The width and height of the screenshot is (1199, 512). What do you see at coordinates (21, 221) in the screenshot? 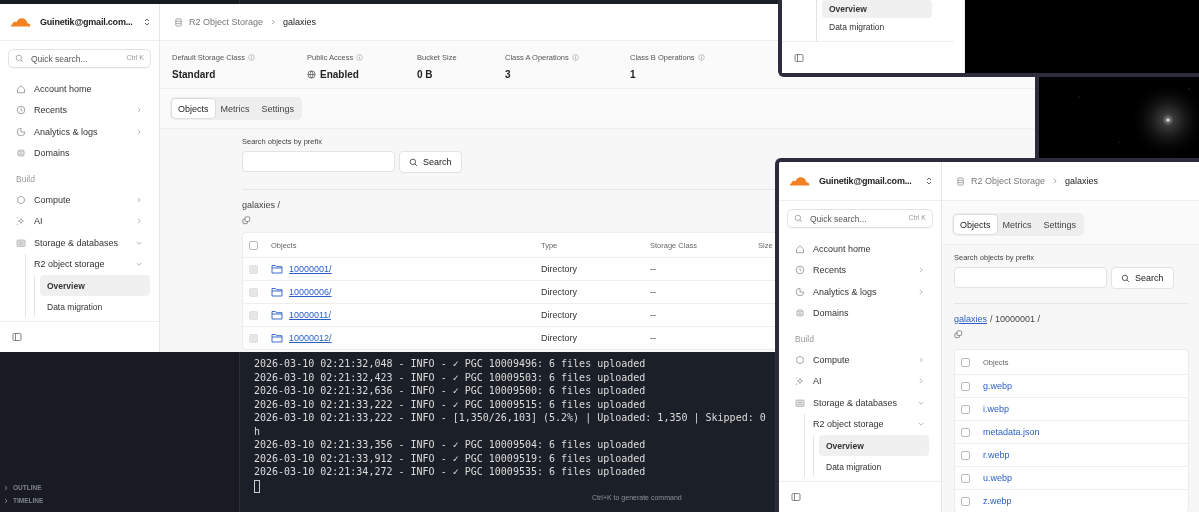
I see `sparkle-icon` at bounding box center [21, 221].